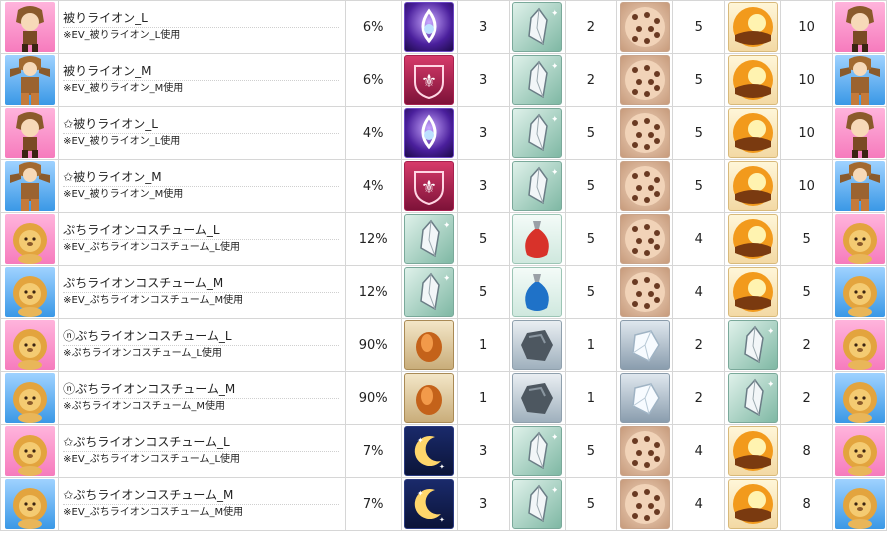  What do you see at coordinates (537, 239) in the screenshot?
I see `red-pouch-icon` at bounding box center [537, 239].